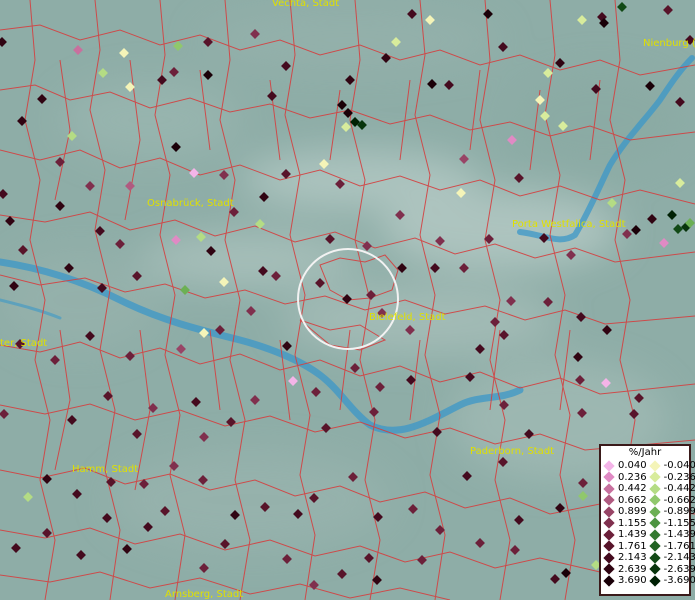 This screenshot has height=600, width=695. I want to click on legend-item: -2.639, so click(671, 569).